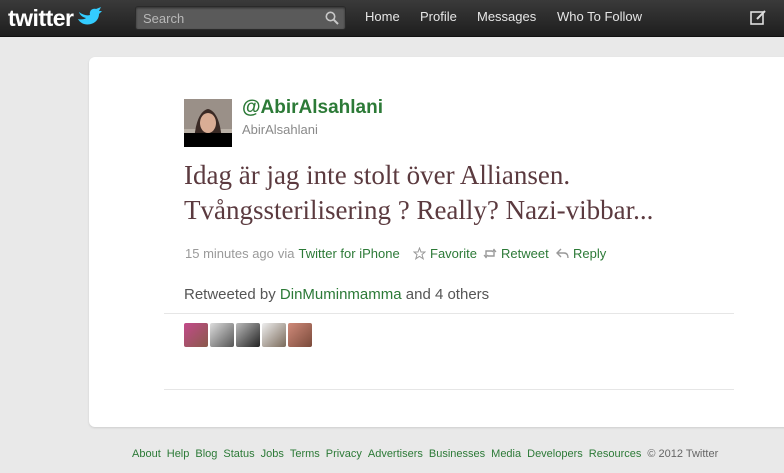 The height and width of the screenshot is (473, 784). What do you see at coordinates (457, 454) in the screenshot?
I see `footer-link-businesses: Businesses` at bounding box center [457, 454].